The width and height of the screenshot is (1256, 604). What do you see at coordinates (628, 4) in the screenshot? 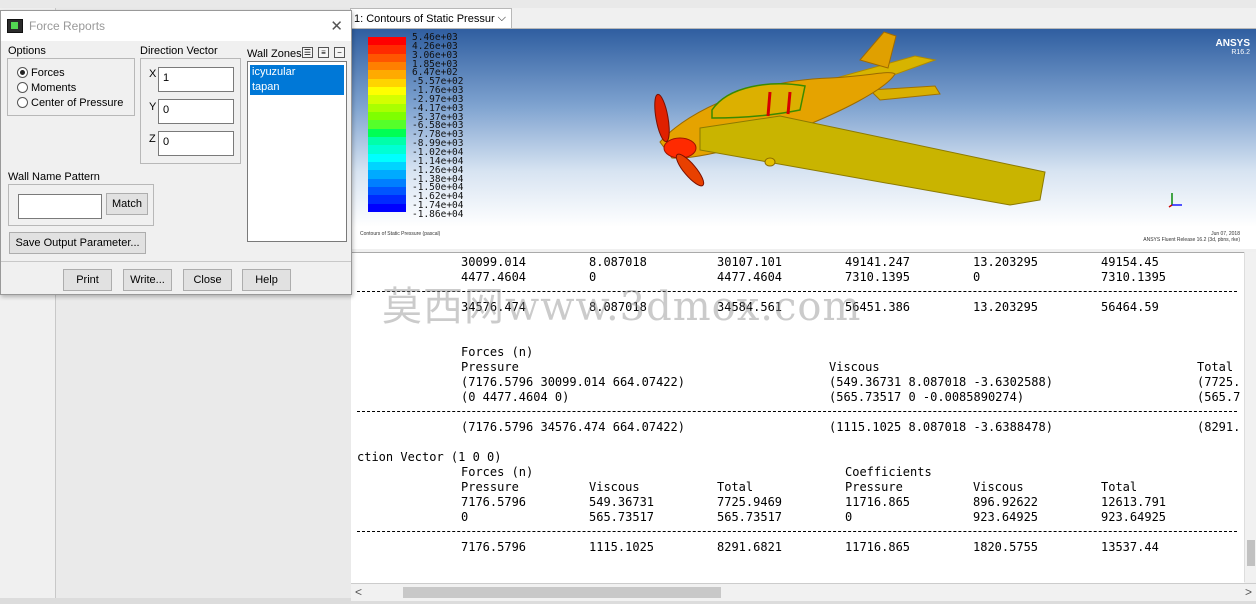
I see `main-toolbar` at bounding box center [628, 4].